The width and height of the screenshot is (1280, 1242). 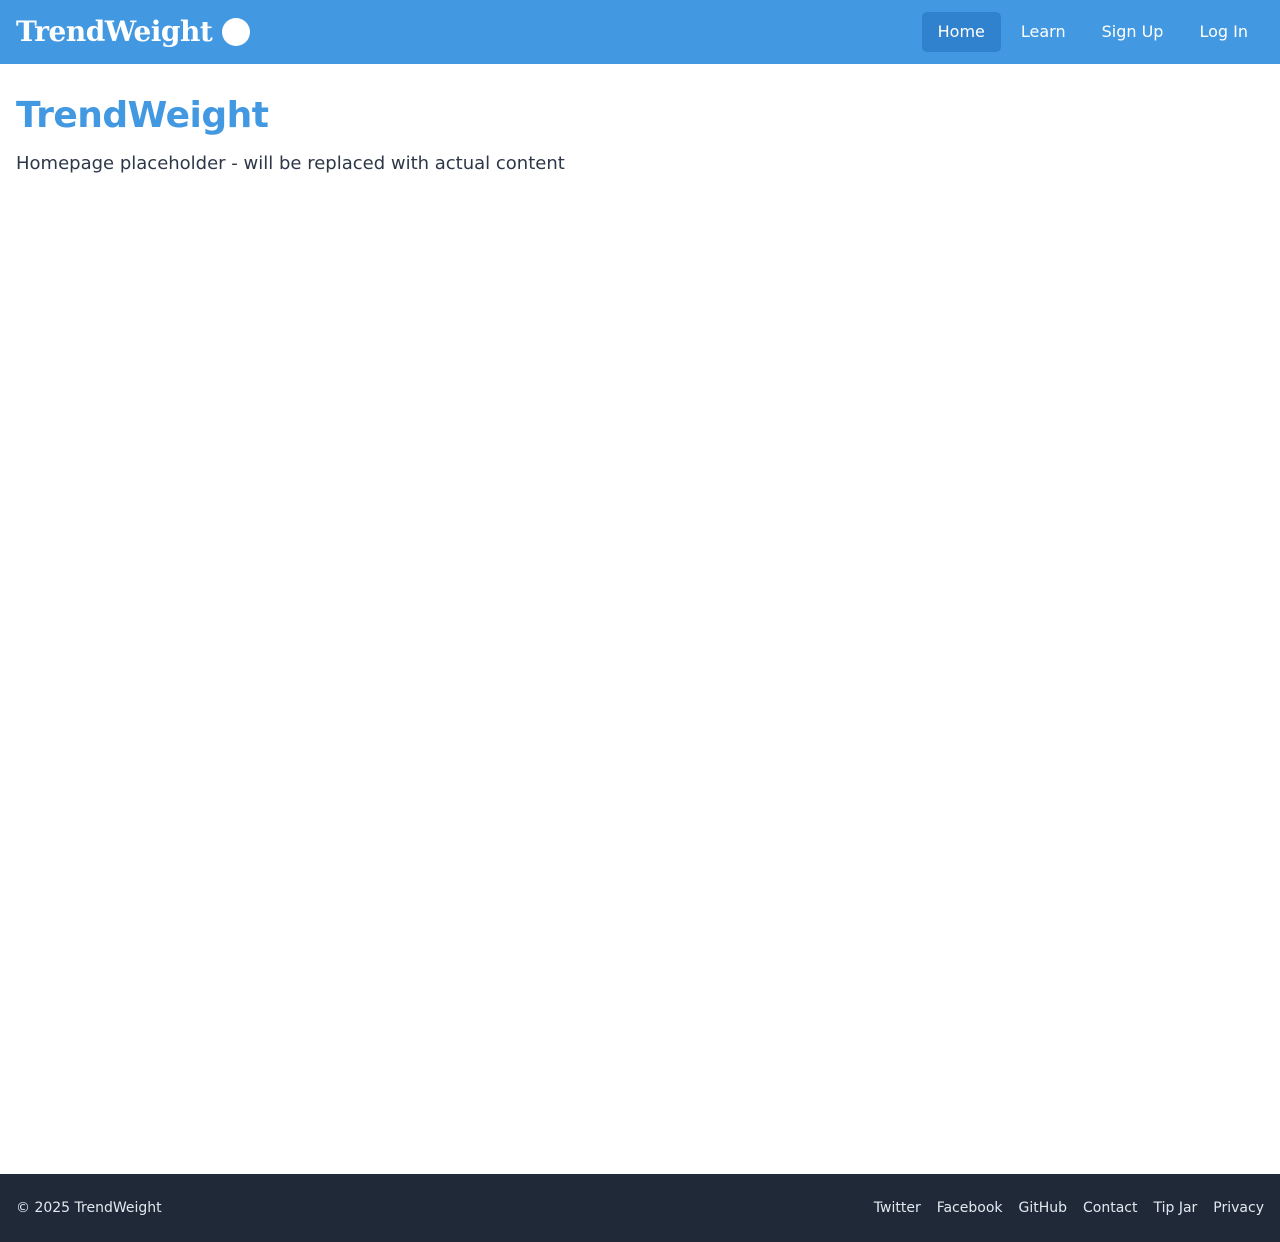 What do you see at coordinates (1043, 1208) in the screenshot?
I see `footer-github-link: GitHub` at bounding box center [1043, 1208].